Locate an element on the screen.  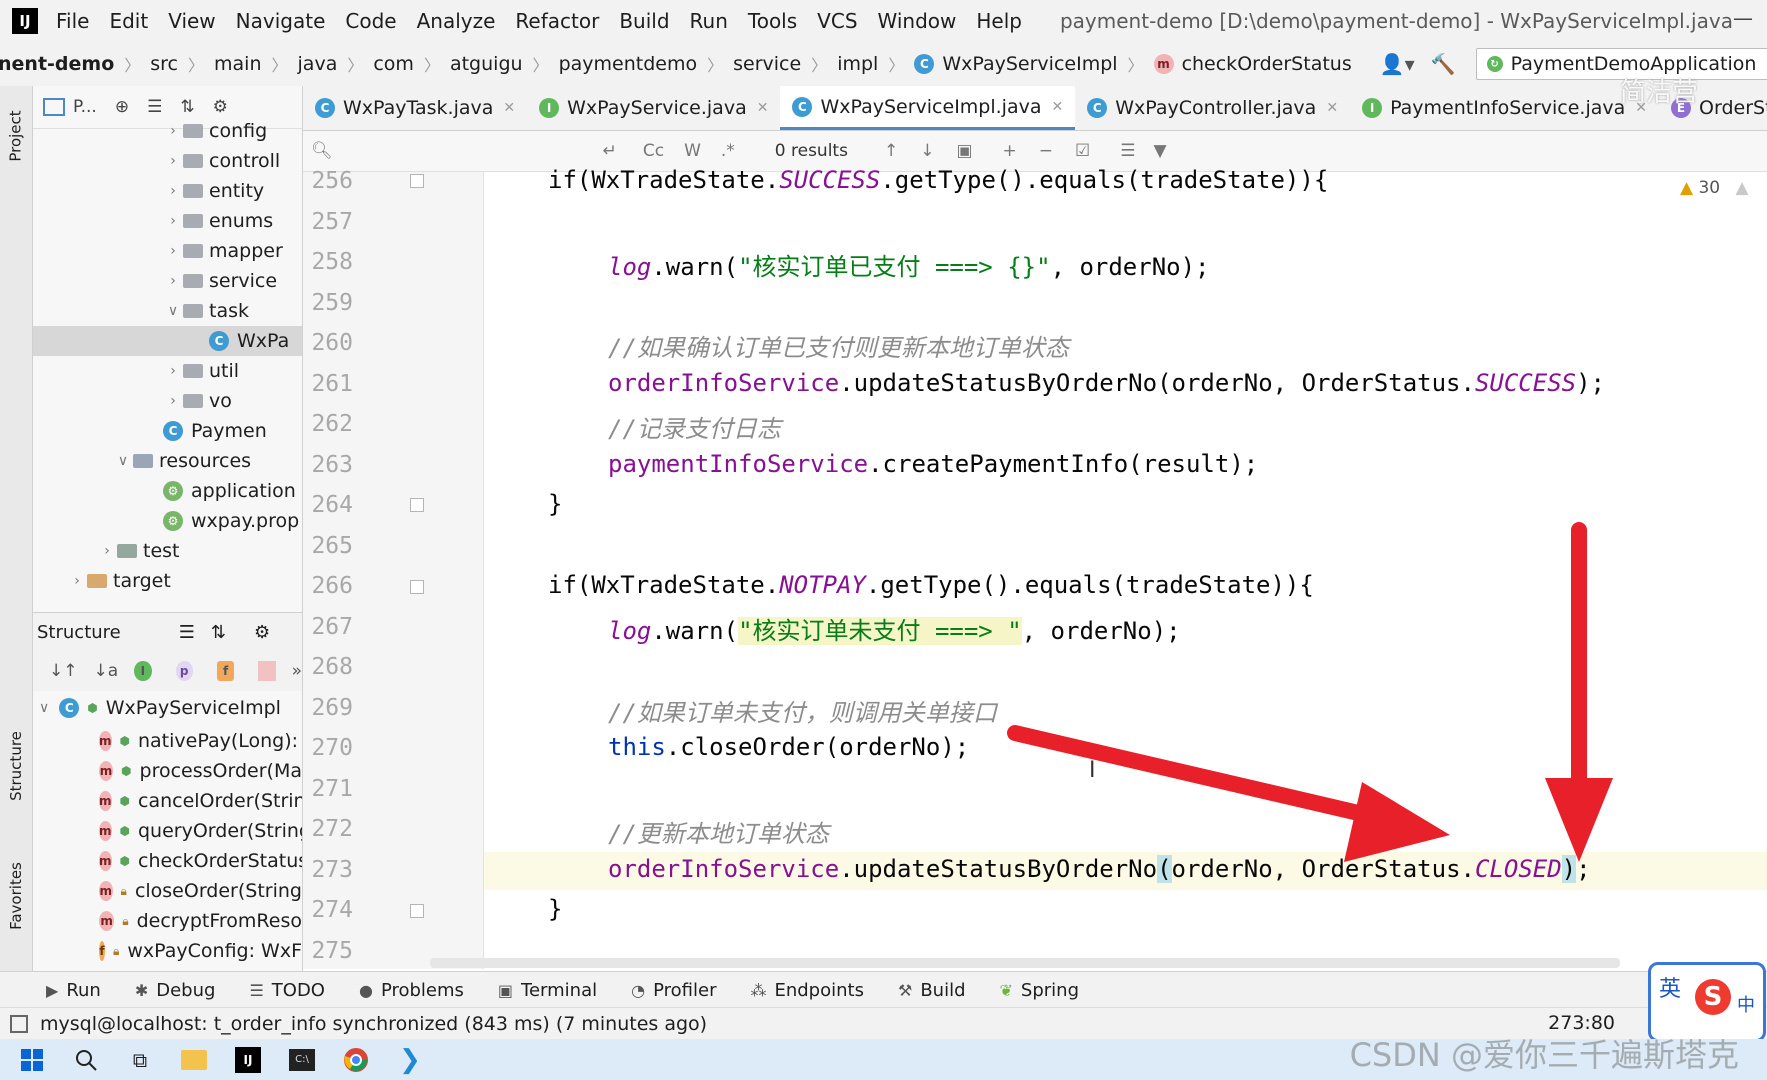
select-all-occurrences-icon: ▣ is located at coordinates (964, 151).